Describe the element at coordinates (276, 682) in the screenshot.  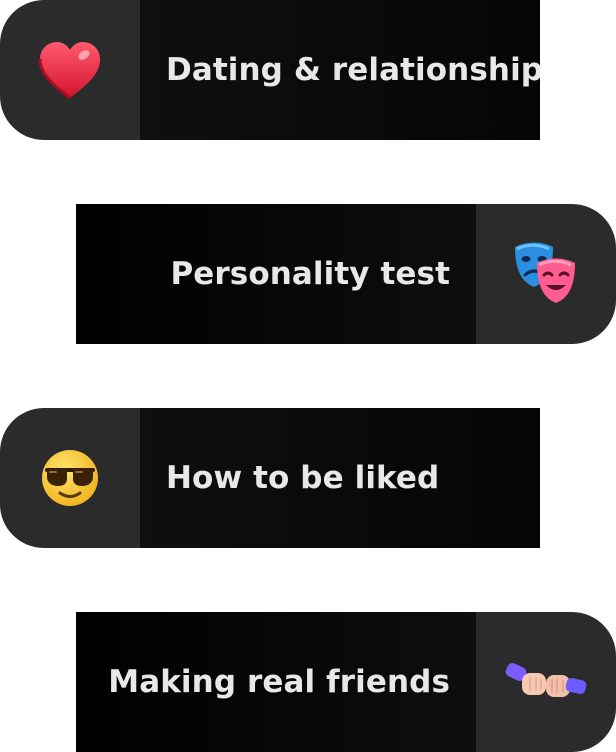
I see `topic-label: Making real friends` at that location.